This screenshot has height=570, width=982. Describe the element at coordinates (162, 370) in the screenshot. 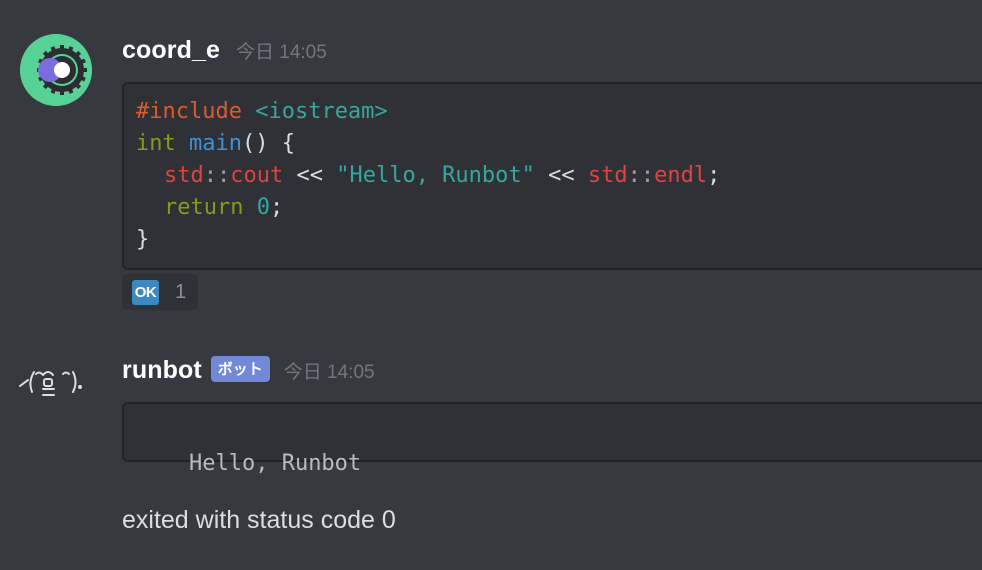

I see `username: runbot` at that location.